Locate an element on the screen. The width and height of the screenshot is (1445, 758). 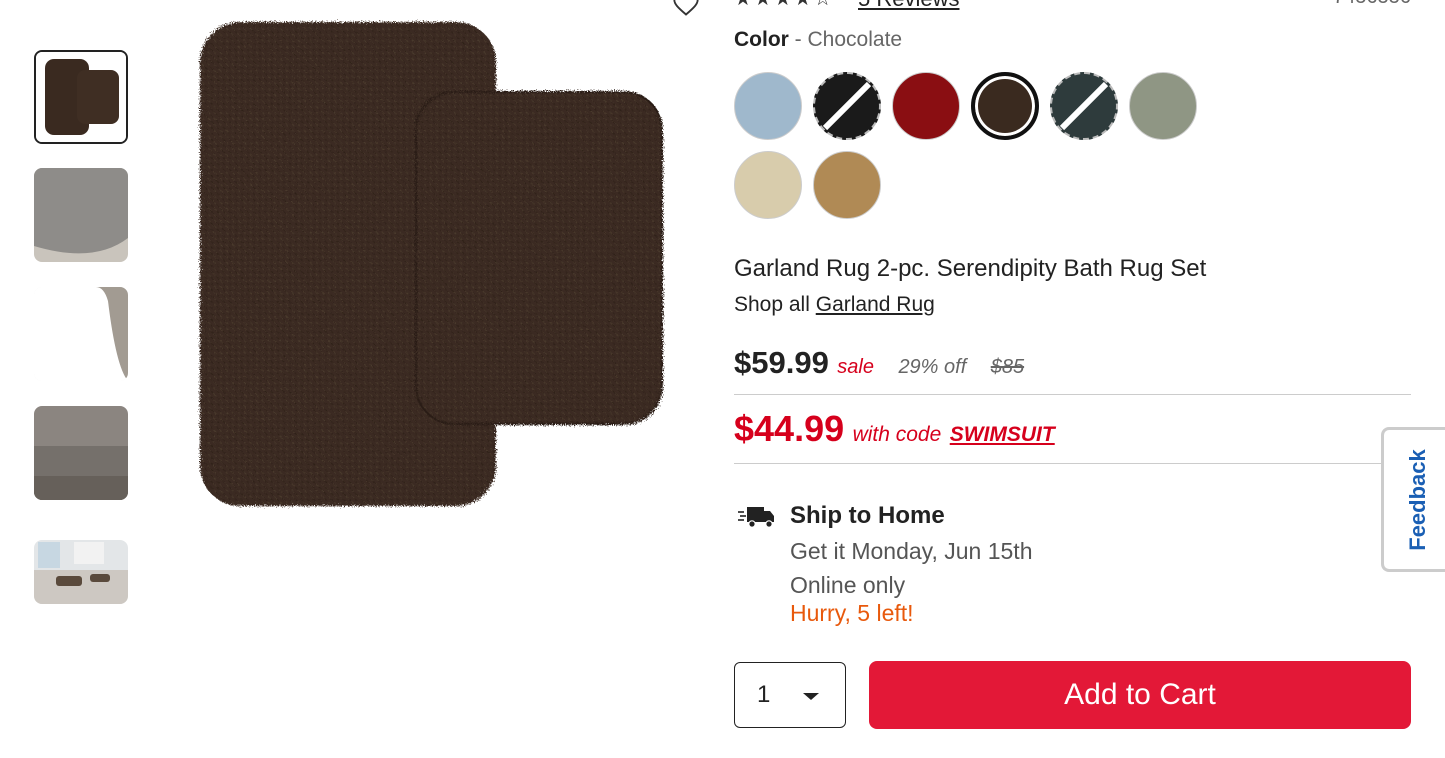
price-divider is located at coordinates (1072, 394).